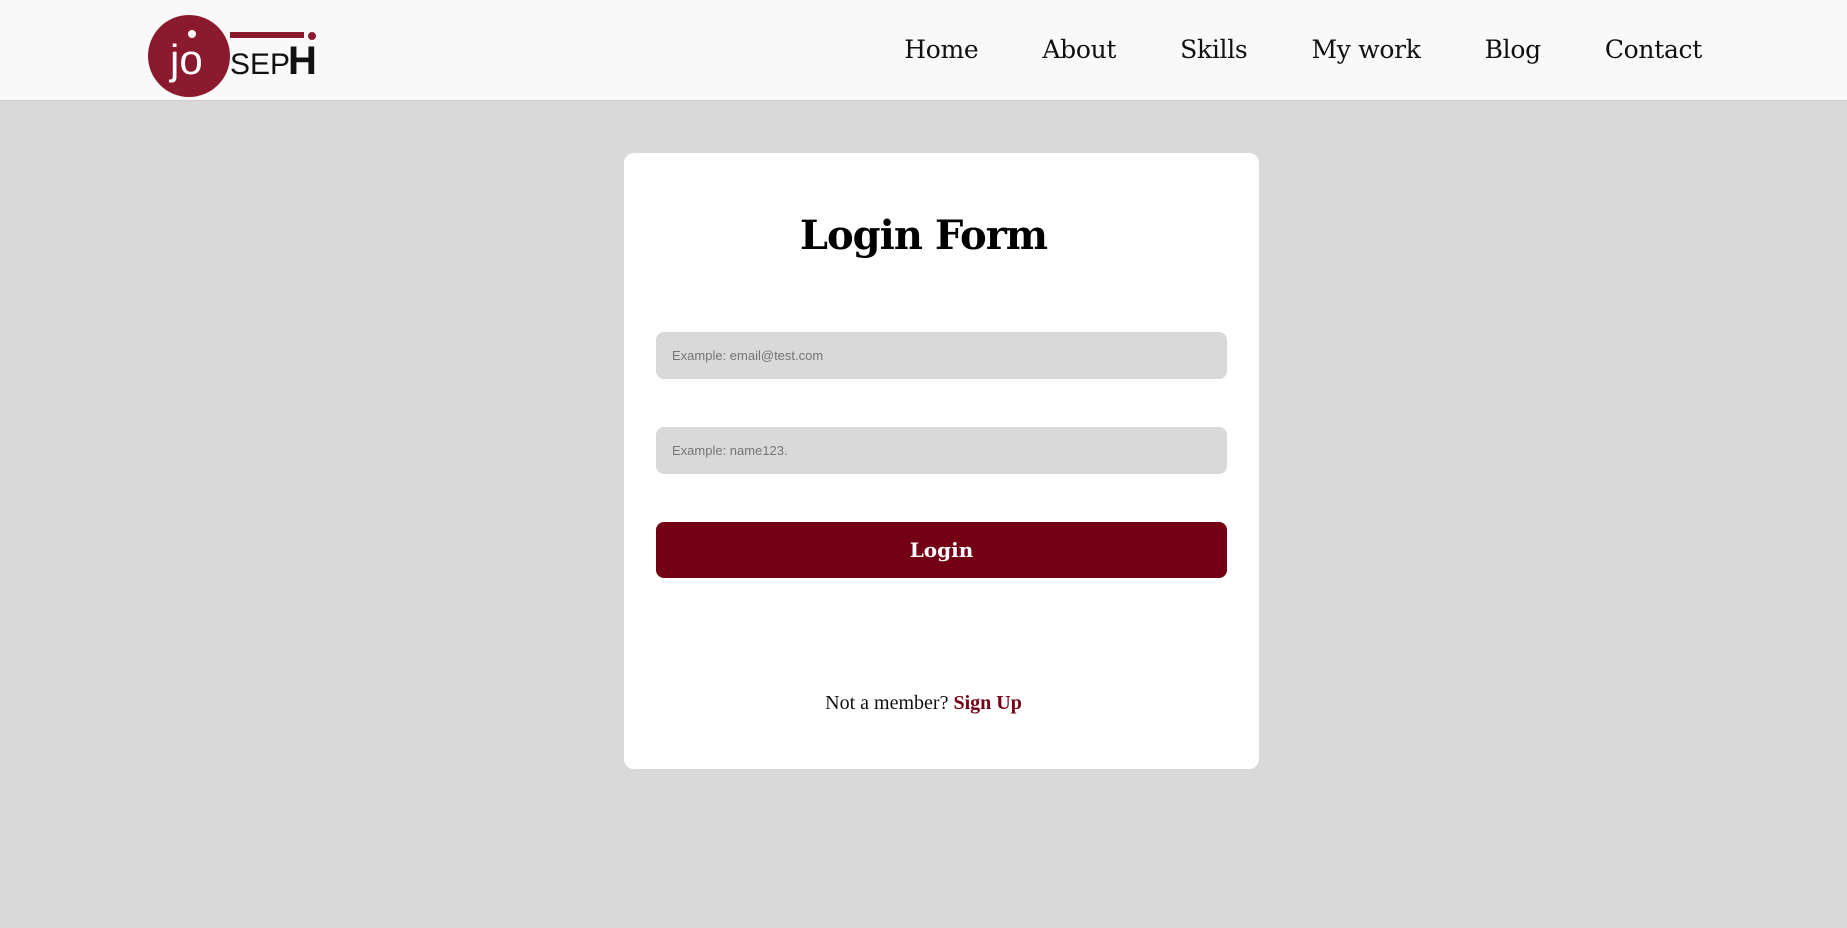 Image resolution: width=1847 pixels, height=928 pixels. Describe the element at coordinates (941, 49) in the screenshot. I see `nav-home: Home` at that location.